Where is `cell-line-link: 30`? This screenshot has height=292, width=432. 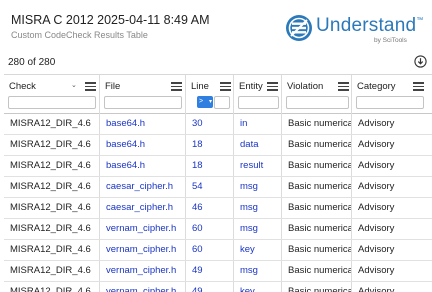 cell-line-link: 30 is located at coordinates (210, 124).